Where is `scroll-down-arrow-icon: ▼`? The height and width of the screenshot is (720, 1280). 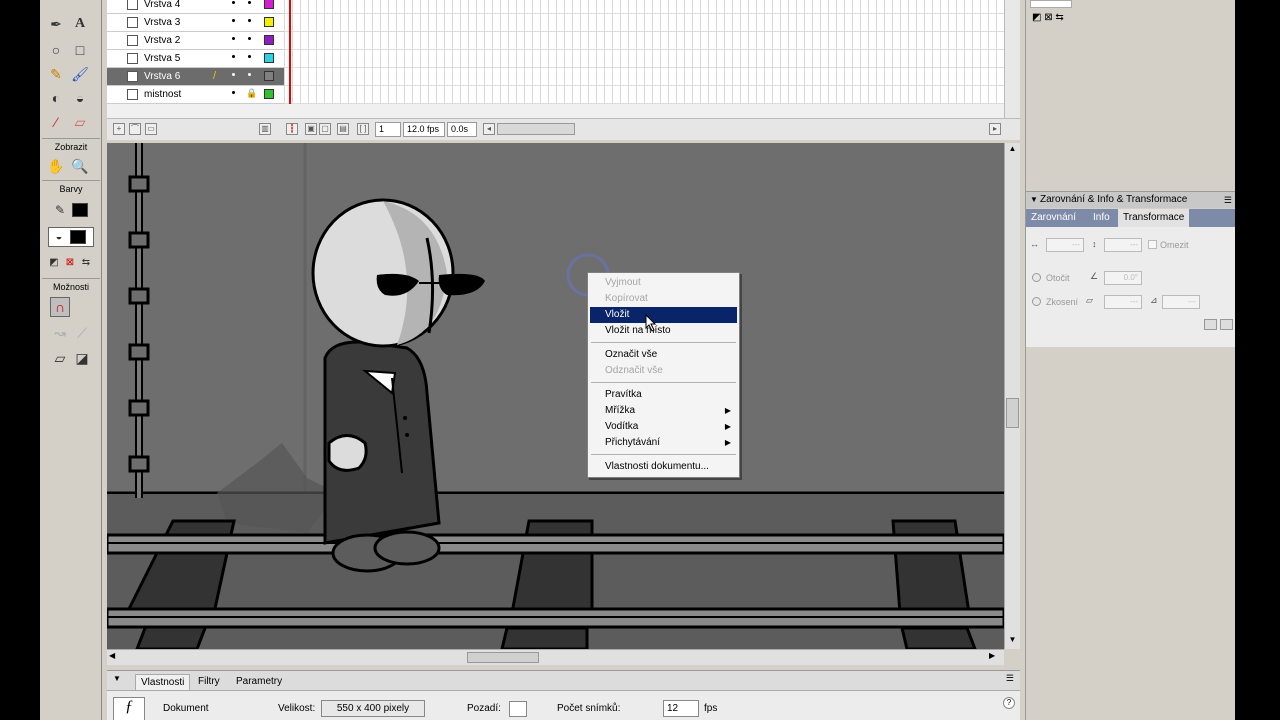
scroll-down-arrow-icon: ▼ is located at coordinates (1012, 641).